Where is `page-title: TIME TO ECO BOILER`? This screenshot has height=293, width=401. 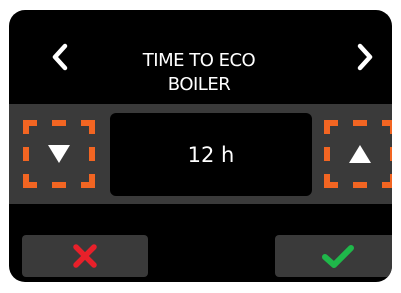 page-title: TIME TO ECO BOILER is located at coordinates (199, 73).